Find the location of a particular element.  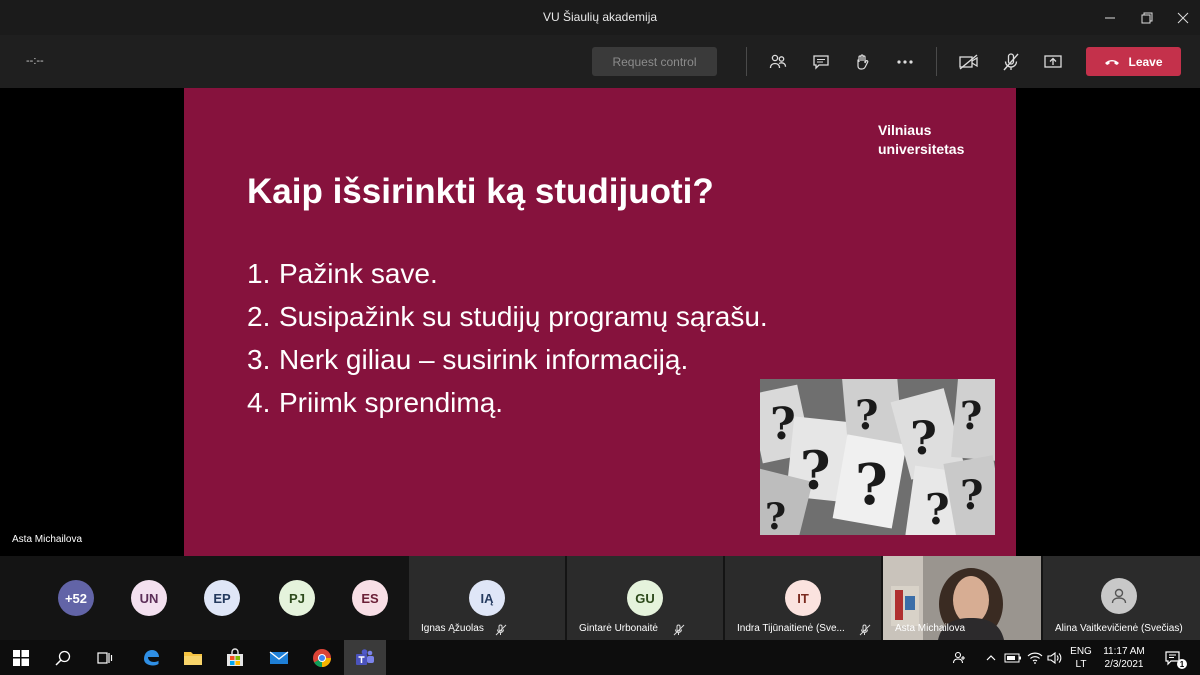

teams-icon is located at coordinates (365, 656).